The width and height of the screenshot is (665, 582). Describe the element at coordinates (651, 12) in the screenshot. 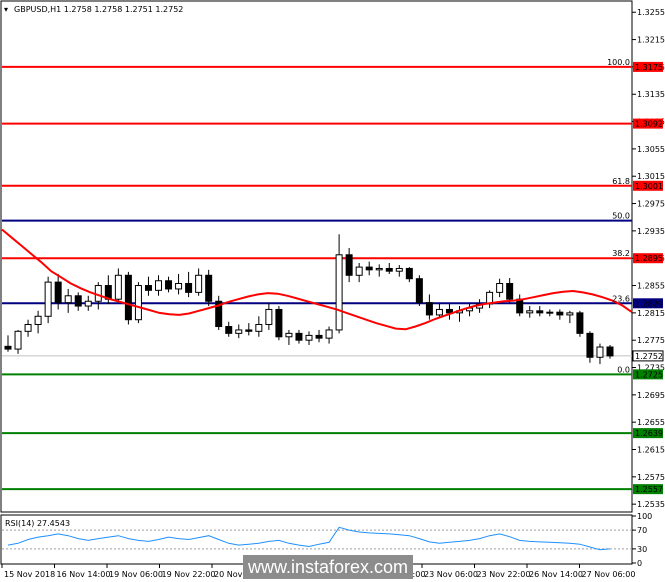

I see `y-tick-label: 1.3255` at that location.